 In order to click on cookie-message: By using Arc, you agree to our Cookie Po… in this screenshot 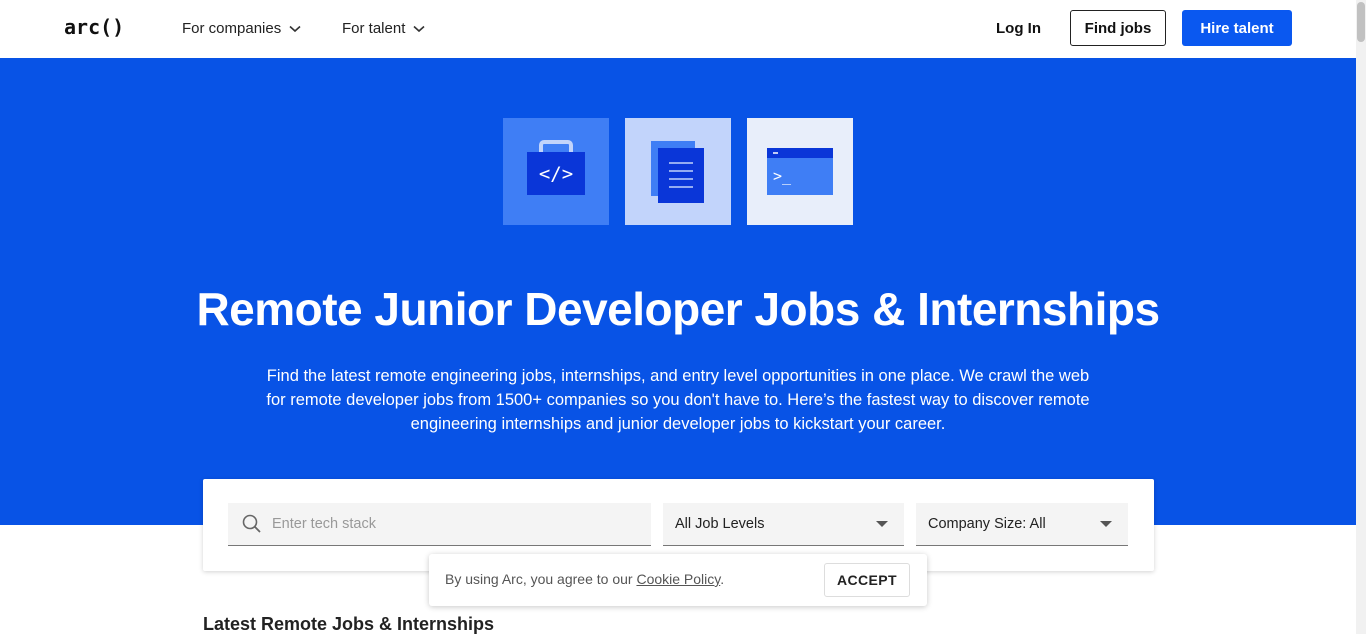, I will do `click(584, 579)`.